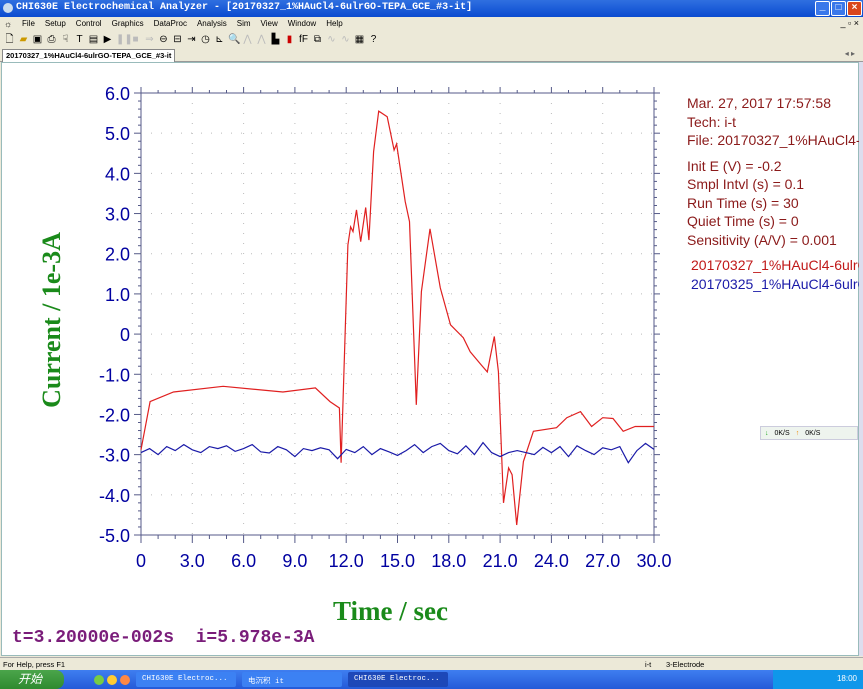 This screenshot has width=863, height=689. I want to click on legend-item: 20170325_1%HAuCl4-6ulrGO-TEPA_GCE_#3-it, so click(775, 283).